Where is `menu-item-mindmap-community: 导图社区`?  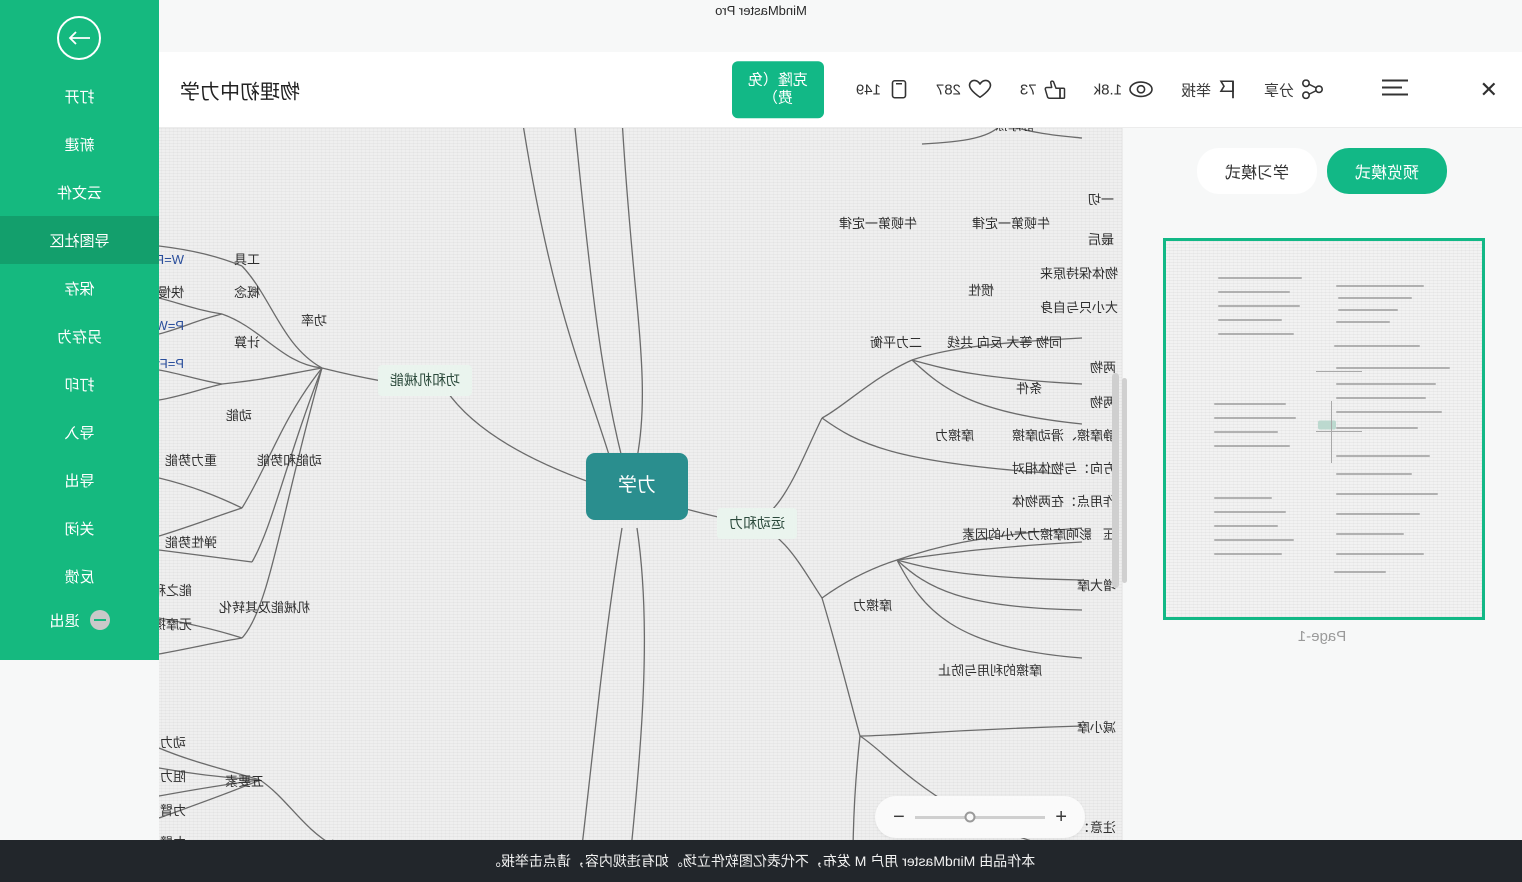
menu-item-mindmap-community: 导图社区 is located at coordinates (79, 240).